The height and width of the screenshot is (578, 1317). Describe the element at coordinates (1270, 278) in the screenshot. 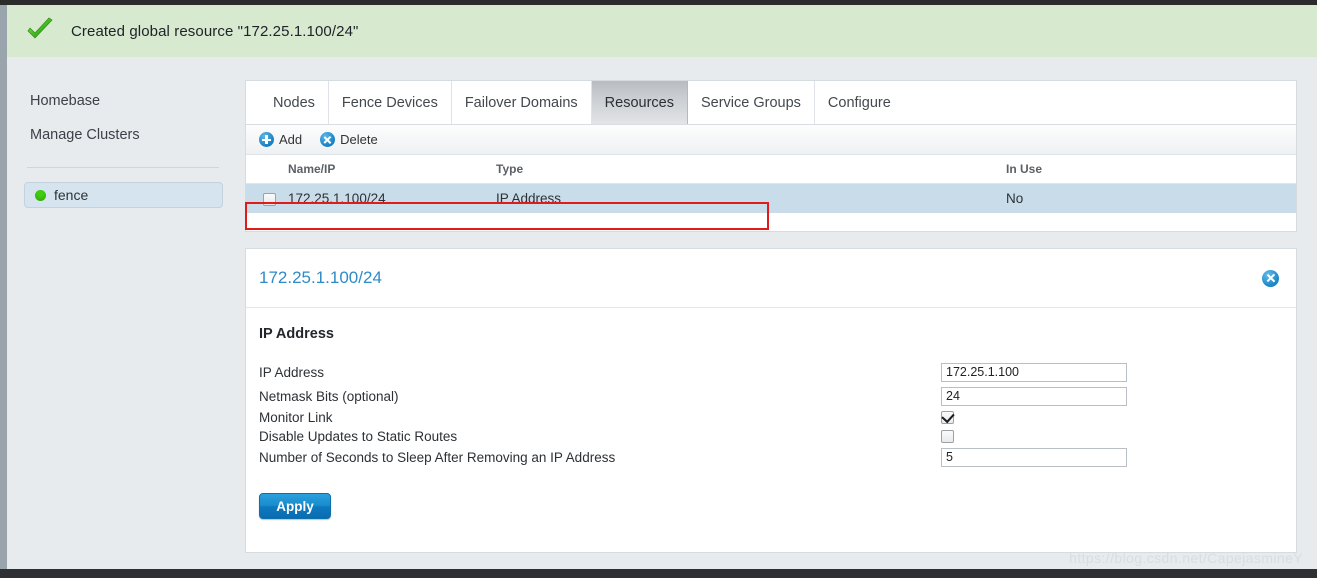

I see `close-circle-icon` at that location.